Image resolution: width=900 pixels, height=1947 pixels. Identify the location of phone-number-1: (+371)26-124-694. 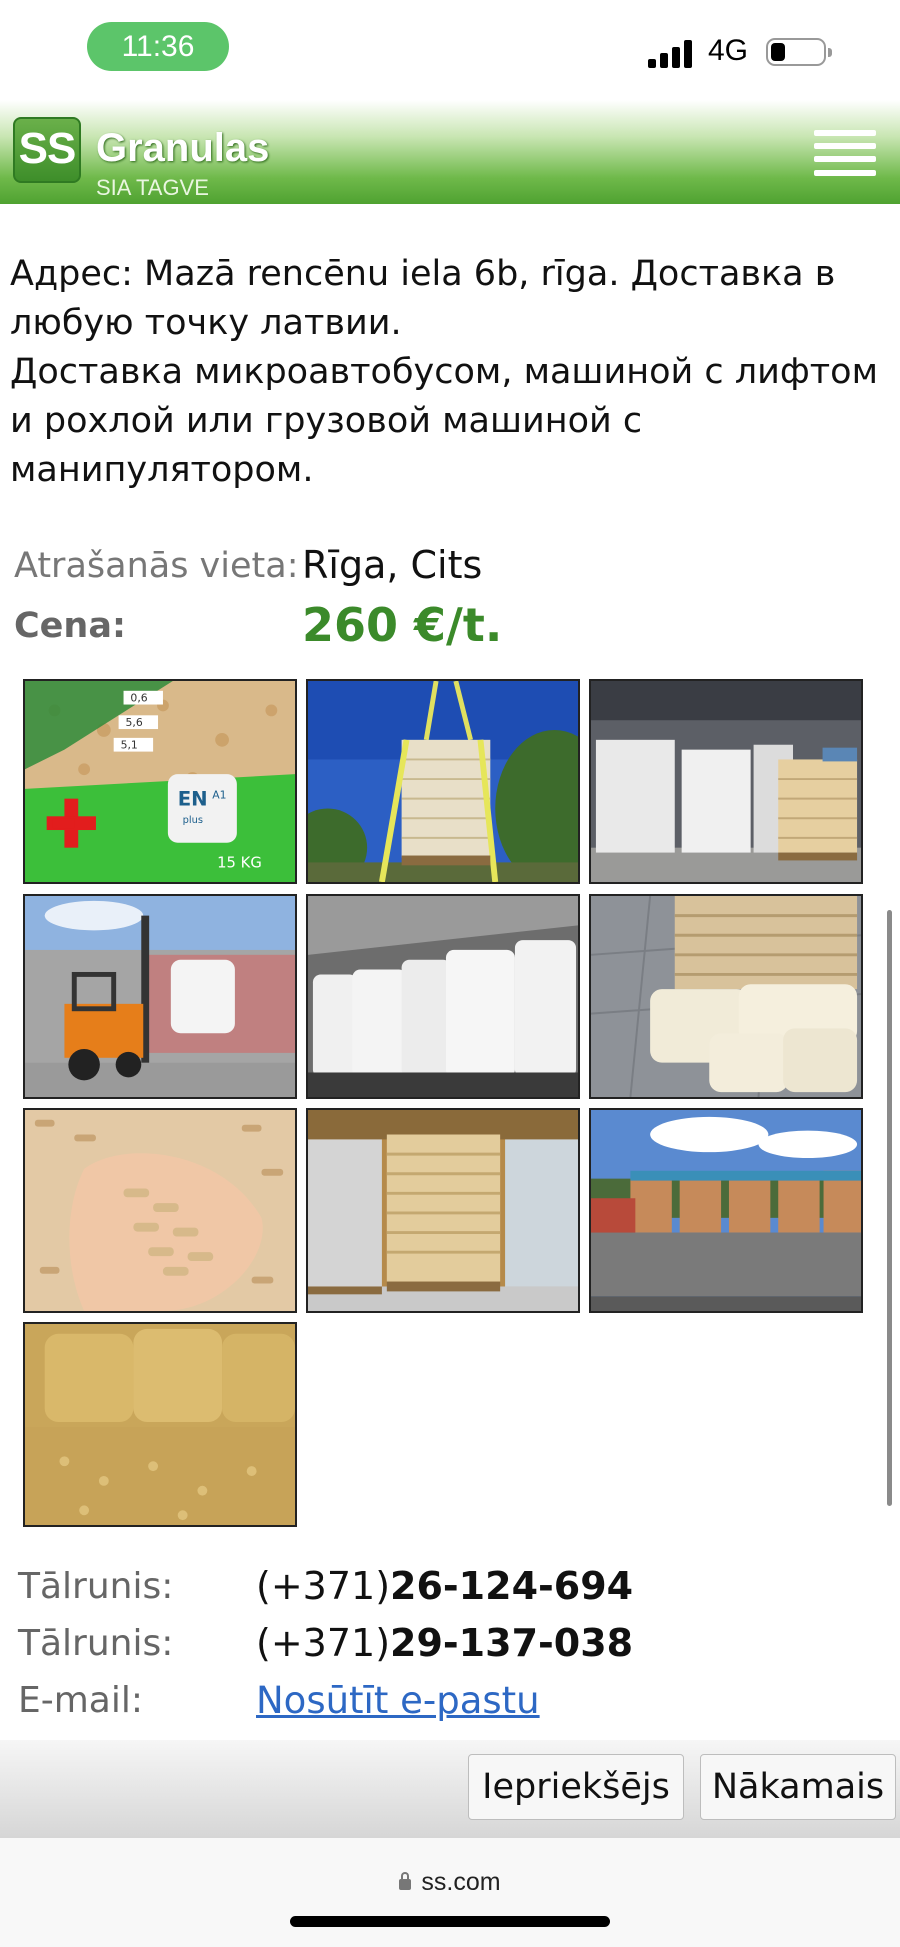
(444, 1586).